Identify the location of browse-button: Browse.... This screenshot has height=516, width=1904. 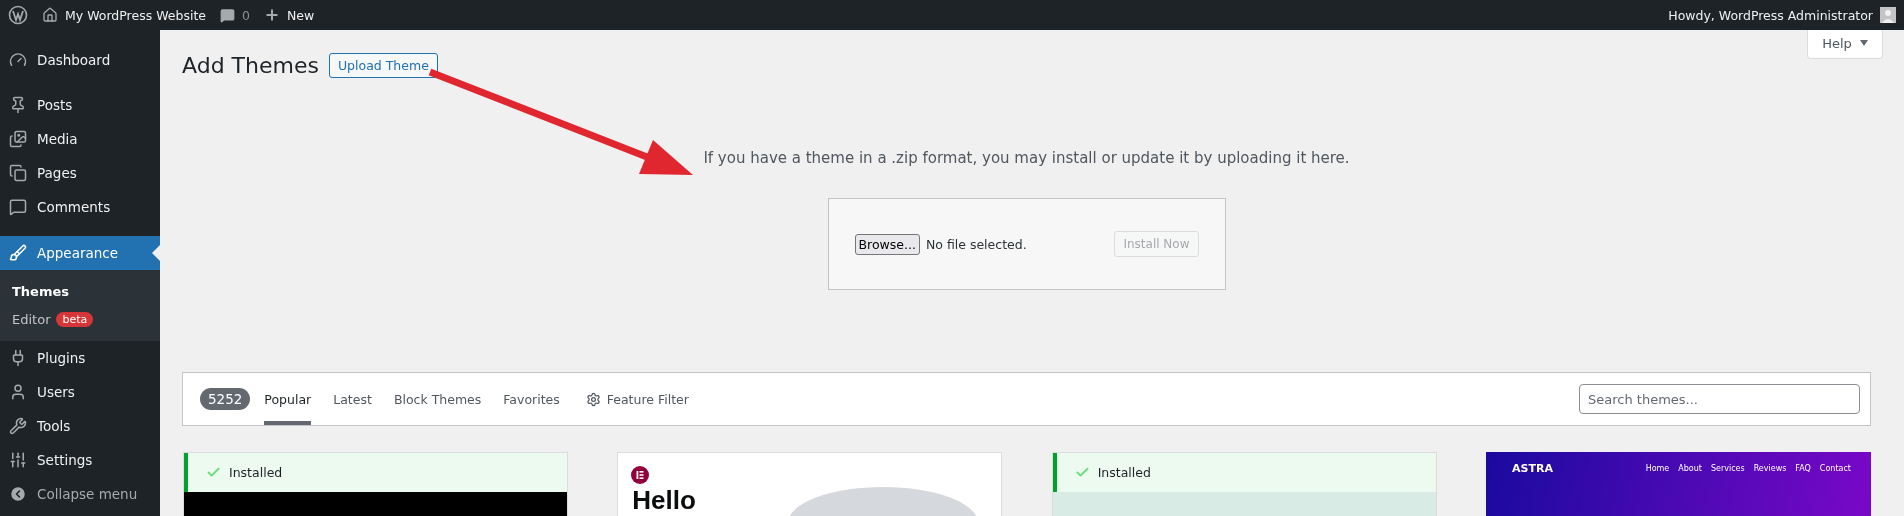
(887, 244).